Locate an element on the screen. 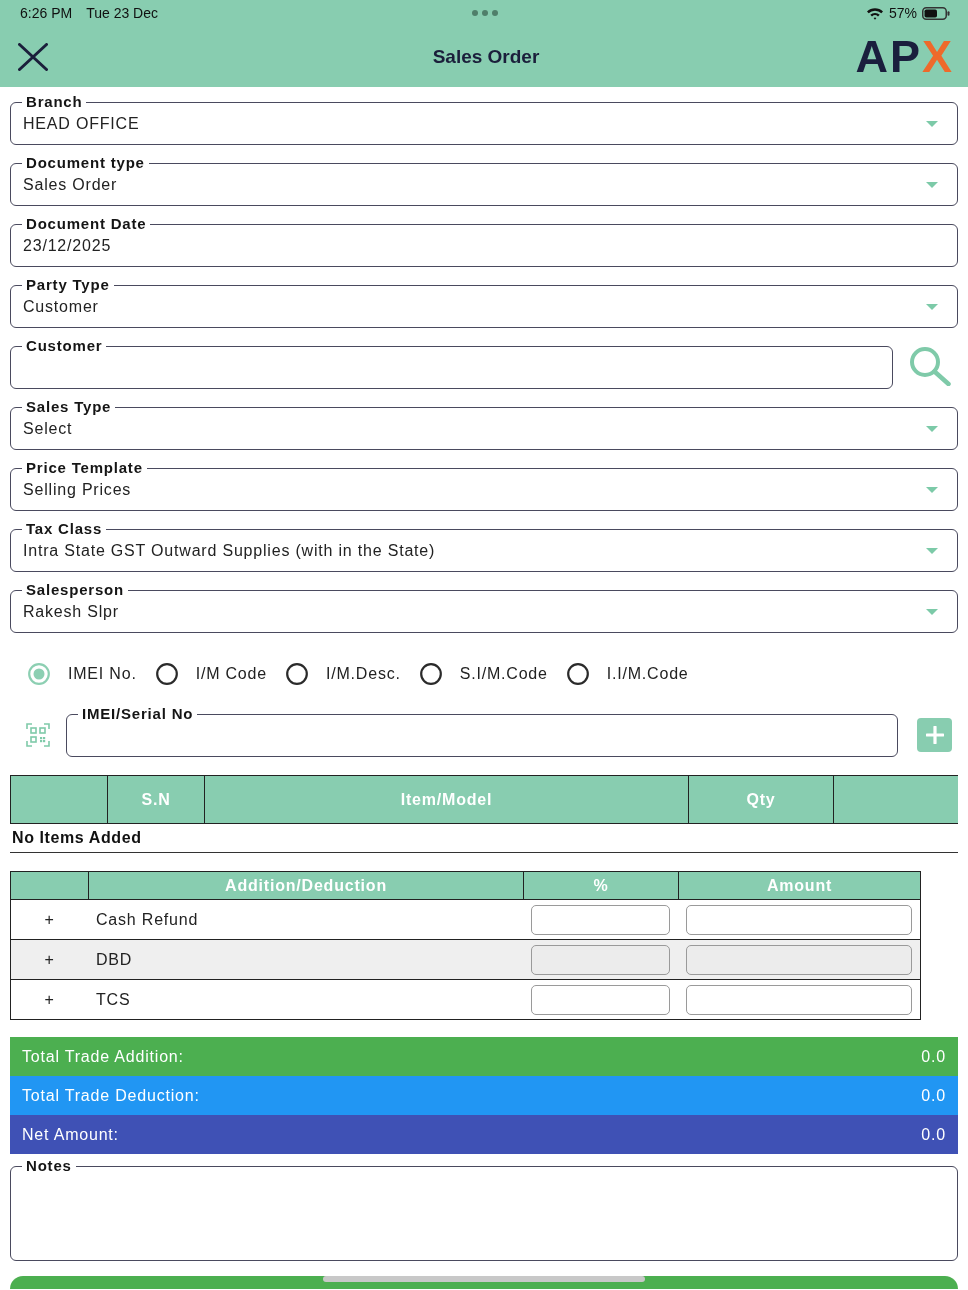 This screenshot has height=1290, width=968. field-label: Notes is located at coordinates (49, 1166).